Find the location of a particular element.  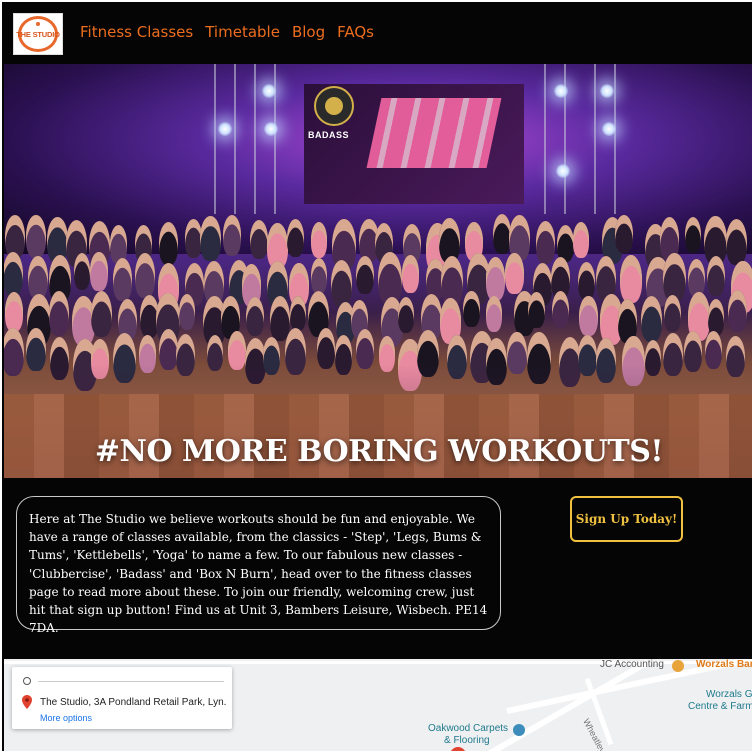

map-label-worzals-garden: Worzals G is located at coordinates (729, 694).